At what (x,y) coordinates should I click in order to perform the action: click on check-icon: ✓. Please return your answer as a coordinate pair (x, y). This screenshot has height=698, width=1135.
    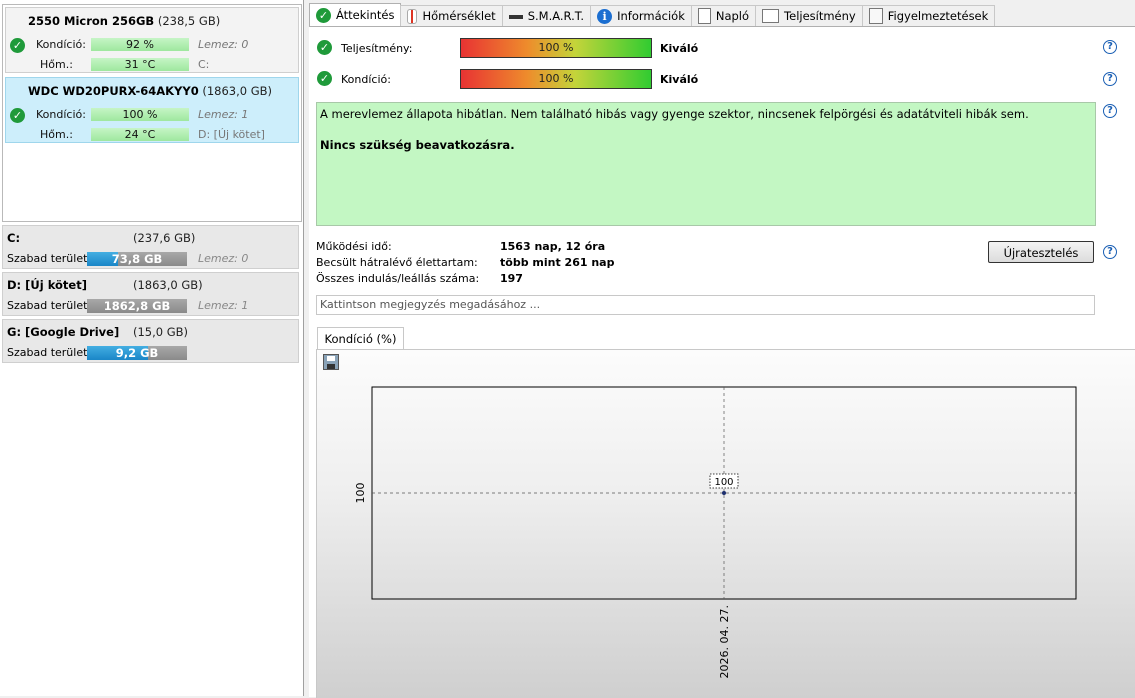
    Looking at the image, I should click on (323, 15).